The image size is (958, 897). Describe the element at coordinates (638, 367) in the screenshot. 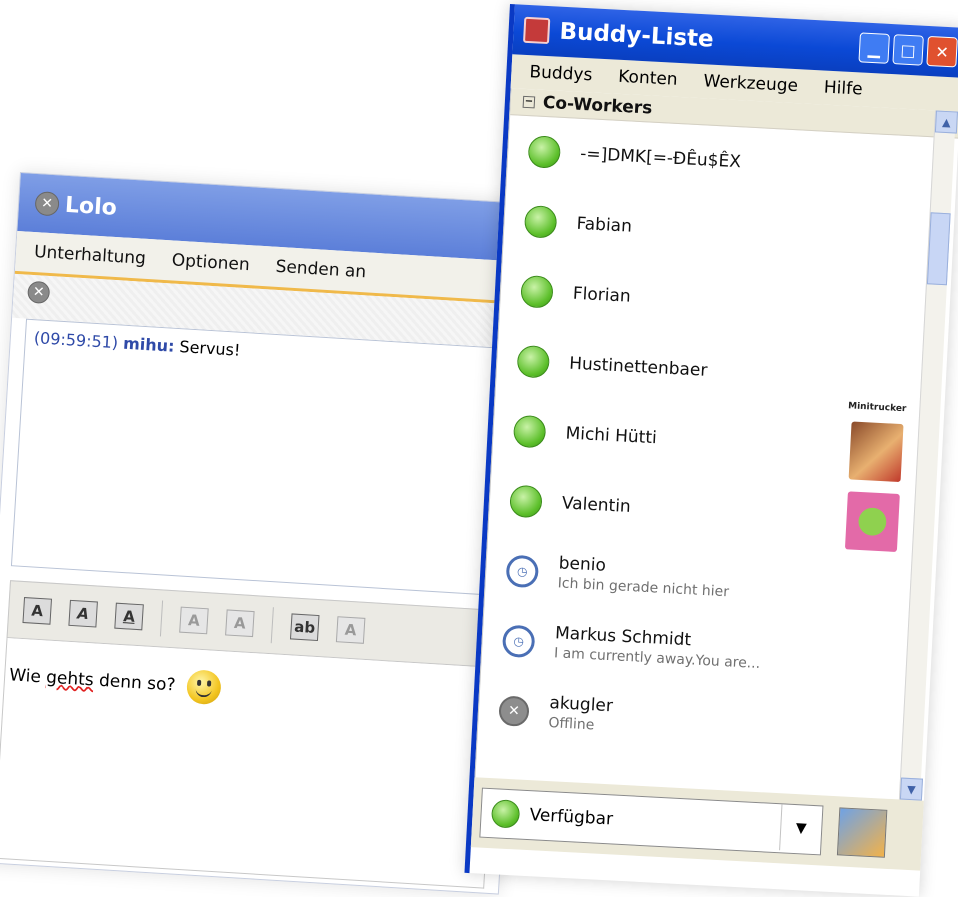

I see `buddy-name: Hustinettenbaer` at that location.